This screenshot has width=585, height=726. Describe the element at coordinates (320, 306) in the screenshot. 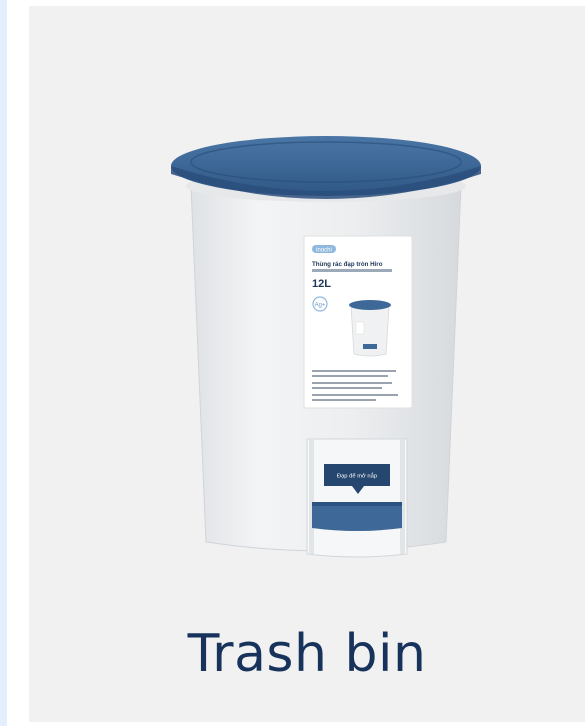

I see `ag-badge-text: Ag+` at that location.